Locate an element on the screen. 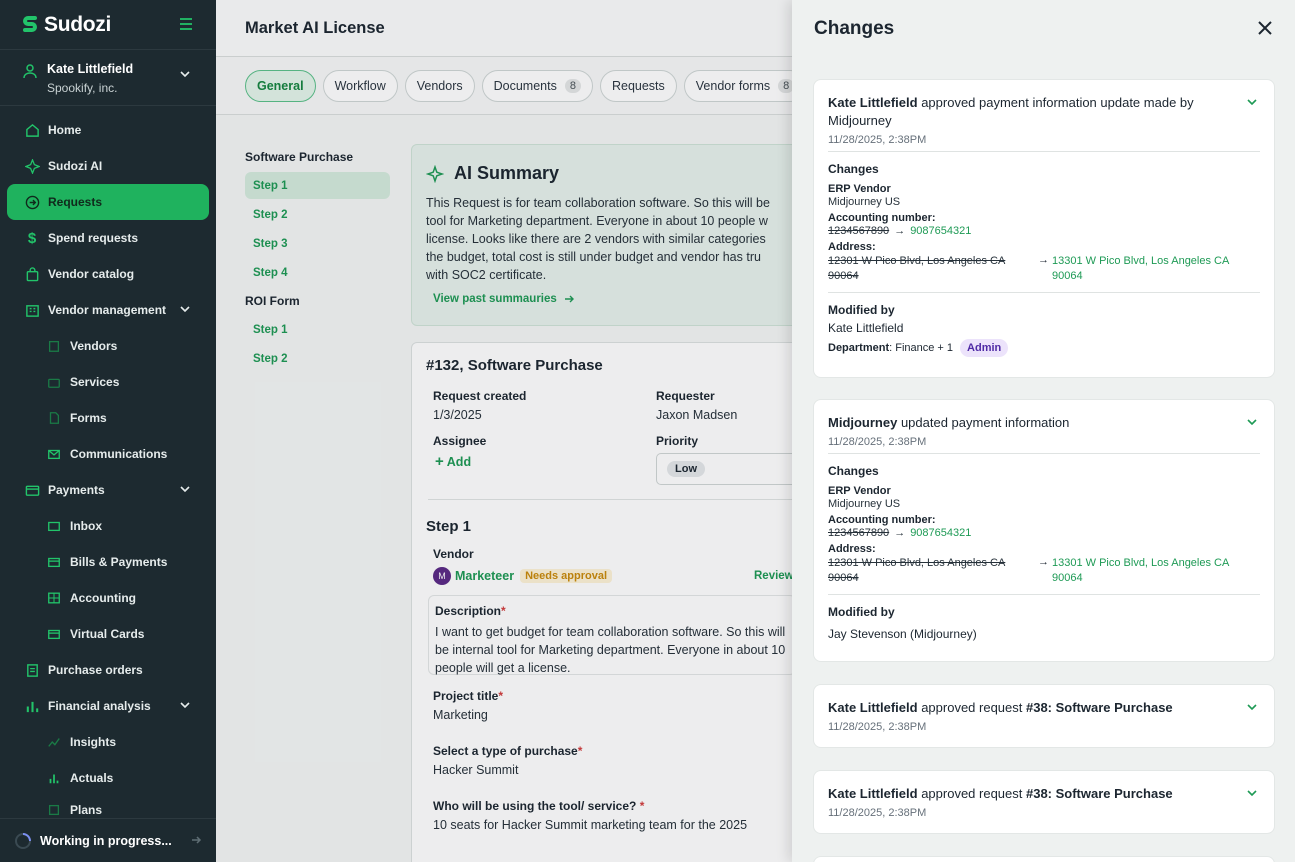  nav-requests: Requests is located at coordinates (108, 202).